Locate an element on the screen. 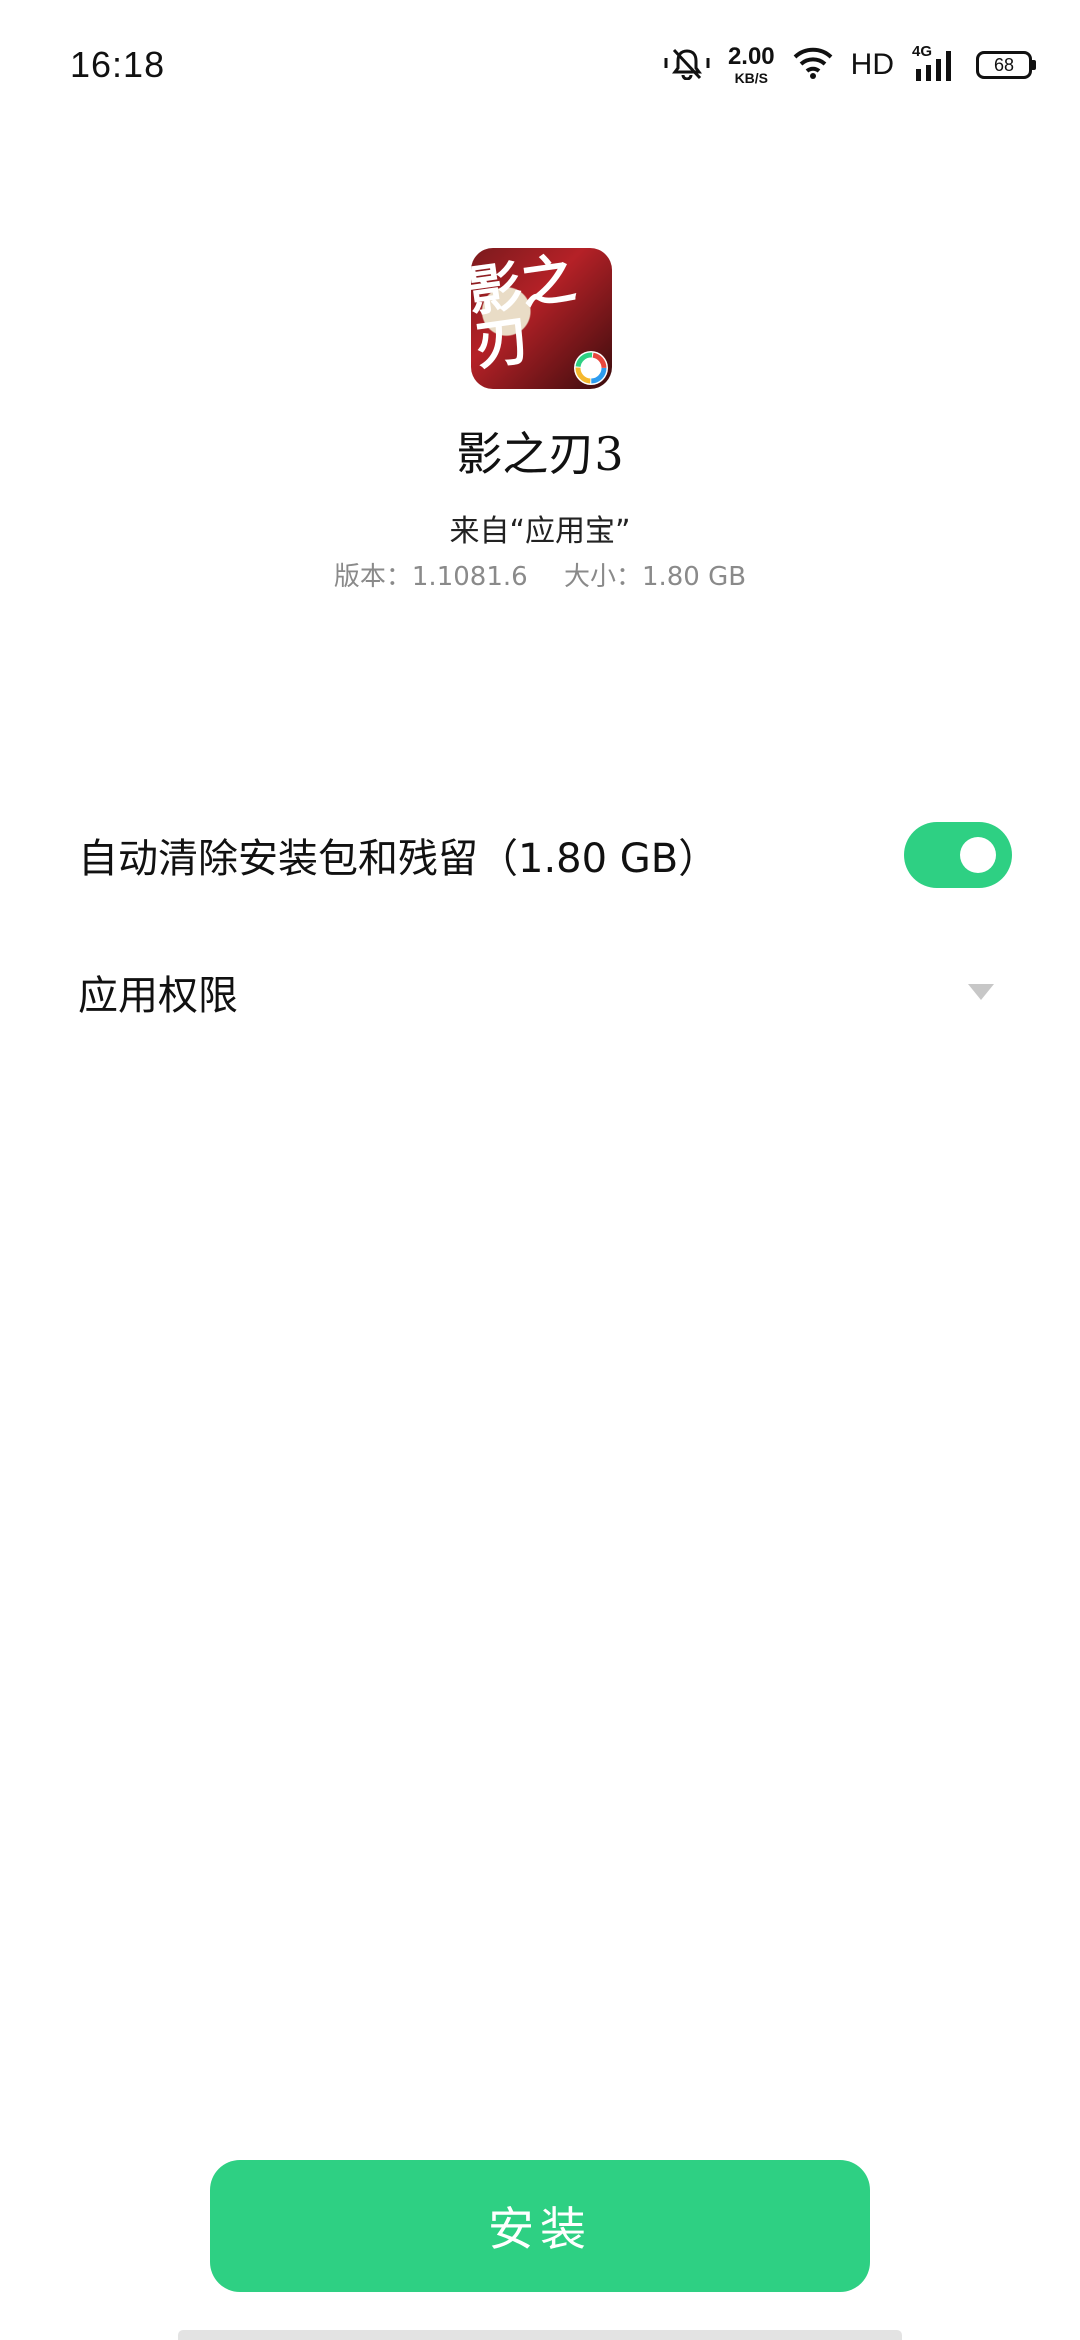  battery-level: 68 is located at coordinates (1004, 64).